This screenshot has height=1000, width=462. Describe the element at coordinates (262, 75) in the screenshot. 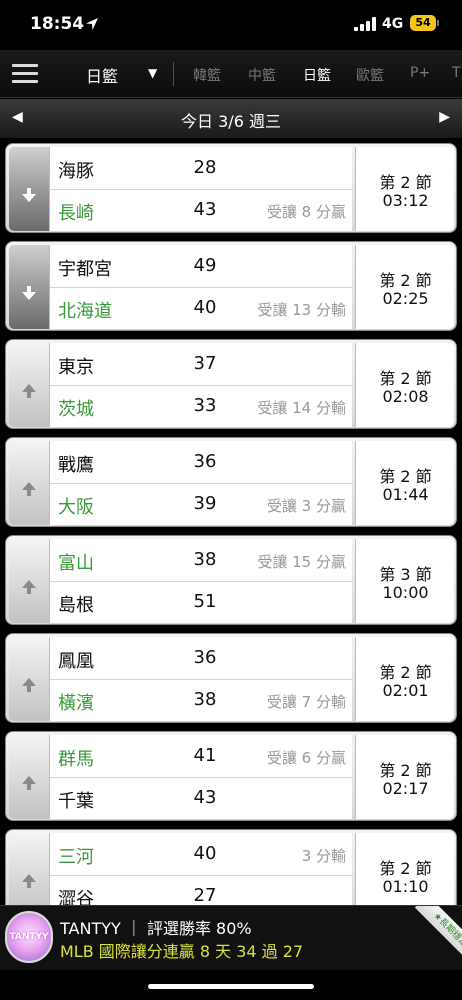

I see `tab-china-basketball: 中籃` at that location.